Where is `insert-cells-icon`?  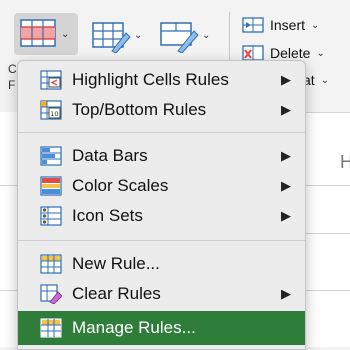
insert-cells-icon is located at coordinates (253, 25).